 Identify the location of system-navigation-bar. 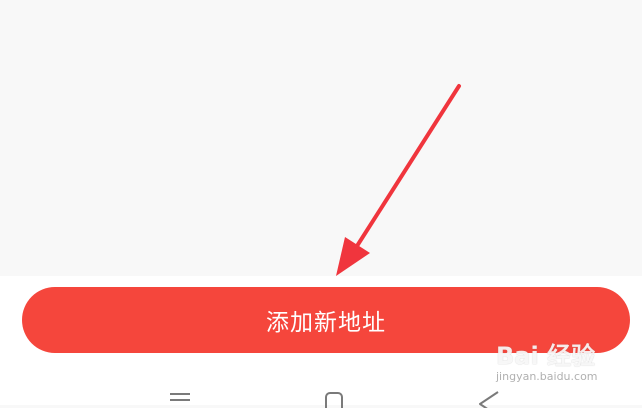
(321, 393).